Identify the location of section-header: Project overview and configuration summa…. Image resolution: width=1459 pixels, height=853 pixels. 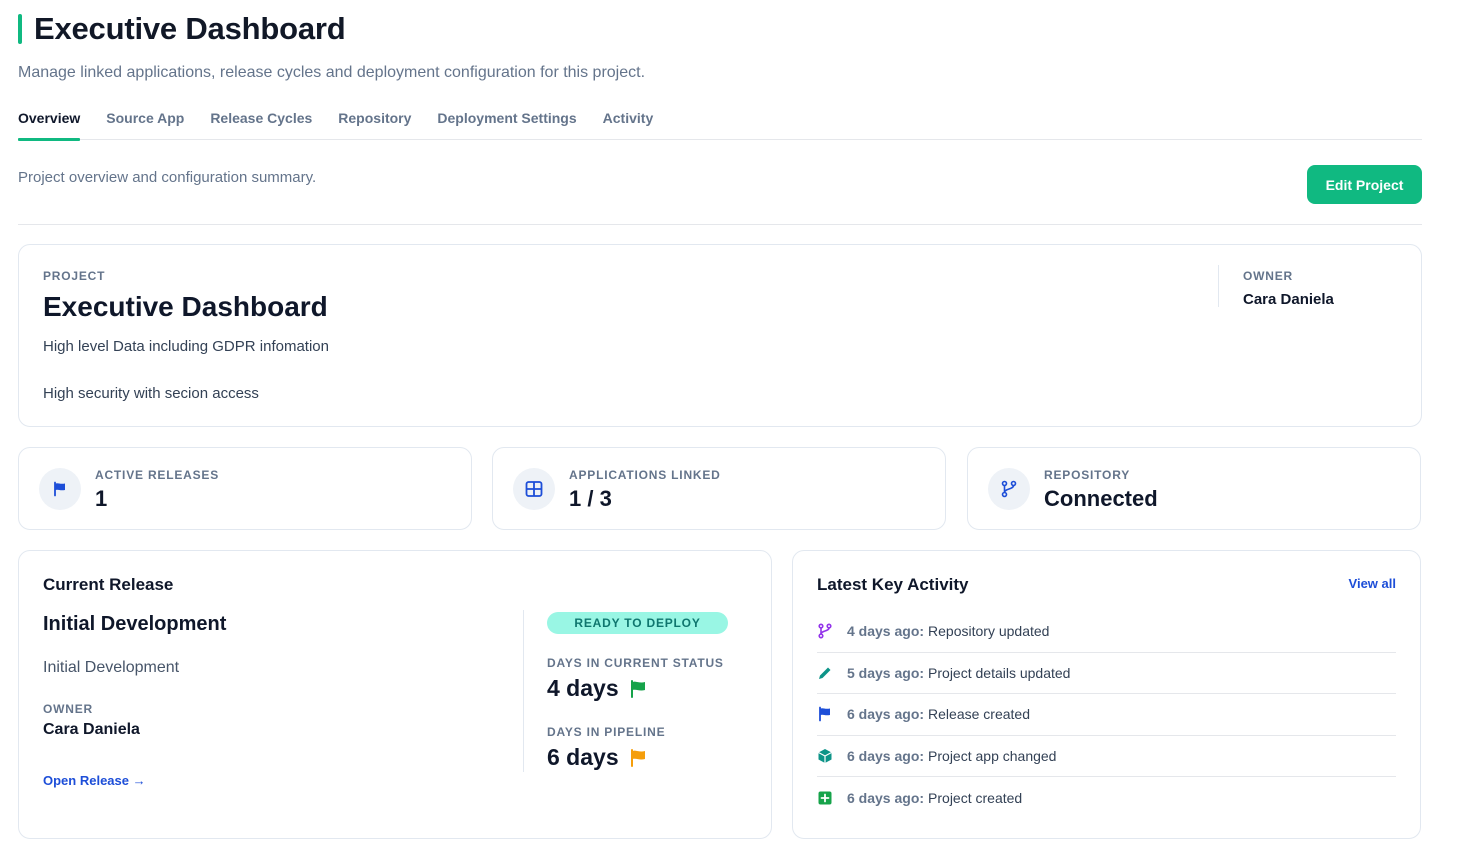
(720, 182).